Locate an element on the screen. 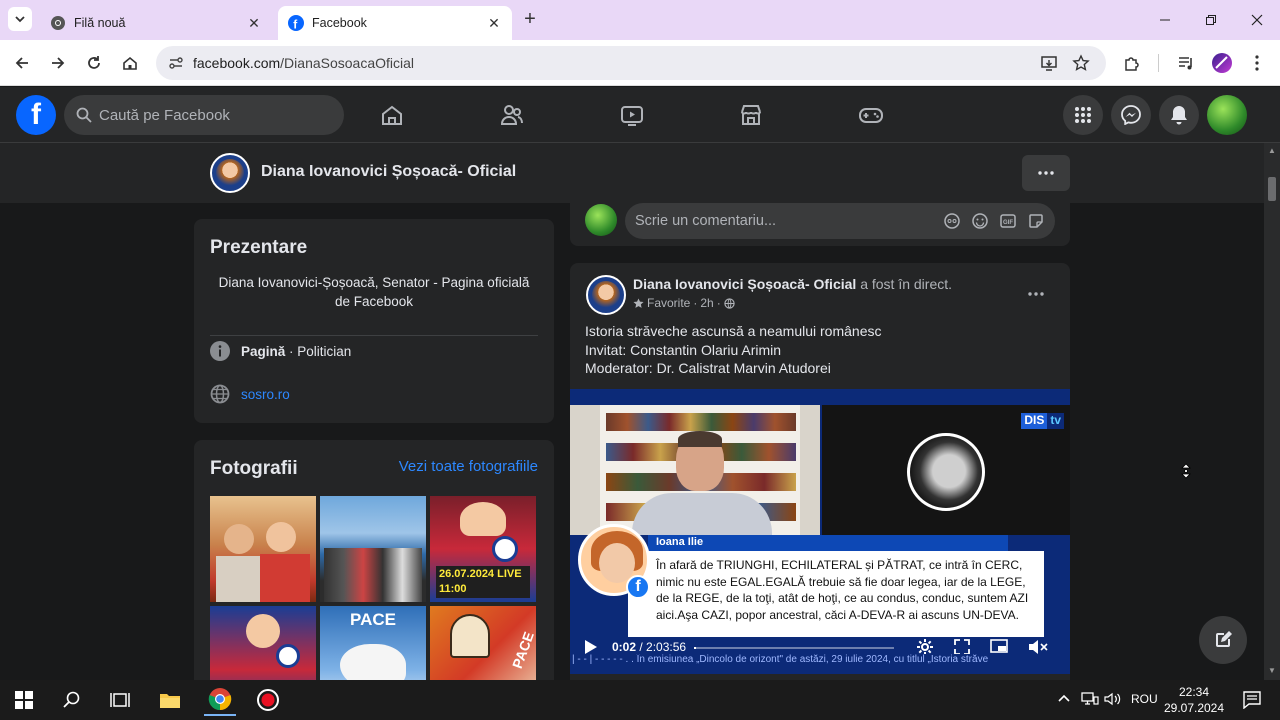 The height and width of the screenshot is (720, 1280). notification-center-button is located at coordinates (1252, 700).